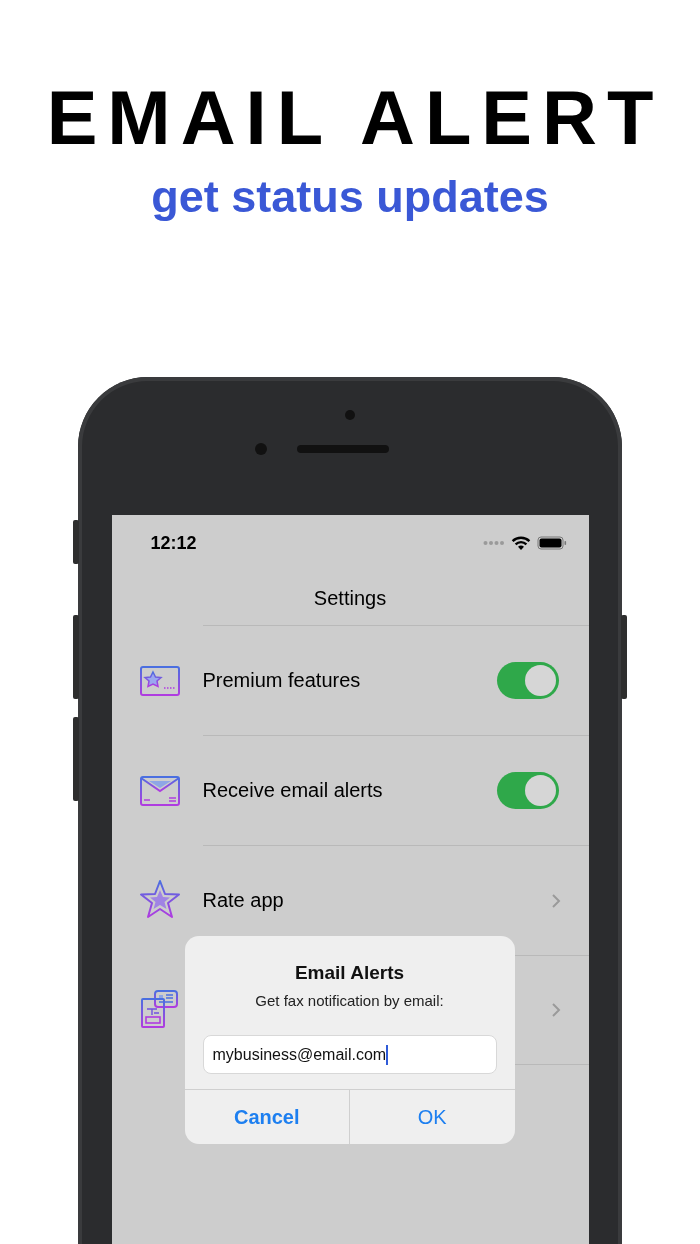 The width and height of the screenshot is (700, 1244). Describe the element at coordinates (350, 197) in the screenshot. I see `subtitle: get status updates` at that location.